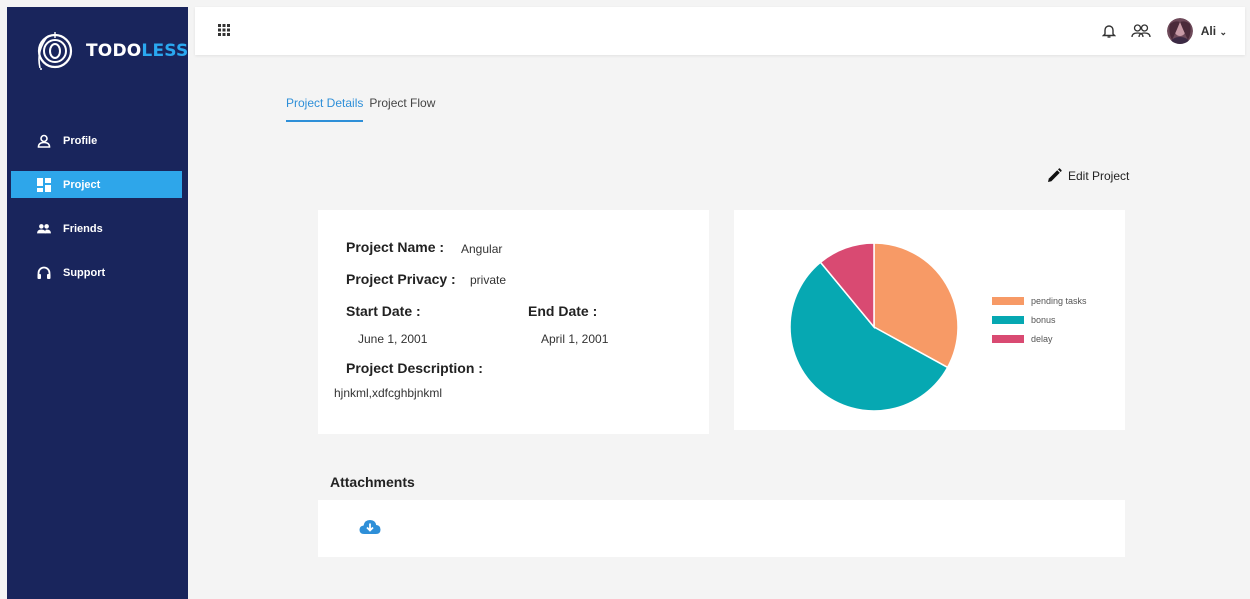  I want to click on legend-label: bonus, so click(1043, 320).